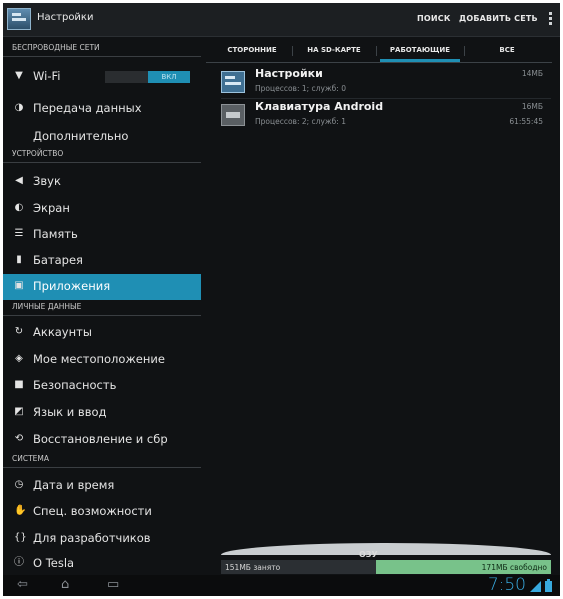  I want to click on wifi-toggle: ВКЛ, so click(147, 77).